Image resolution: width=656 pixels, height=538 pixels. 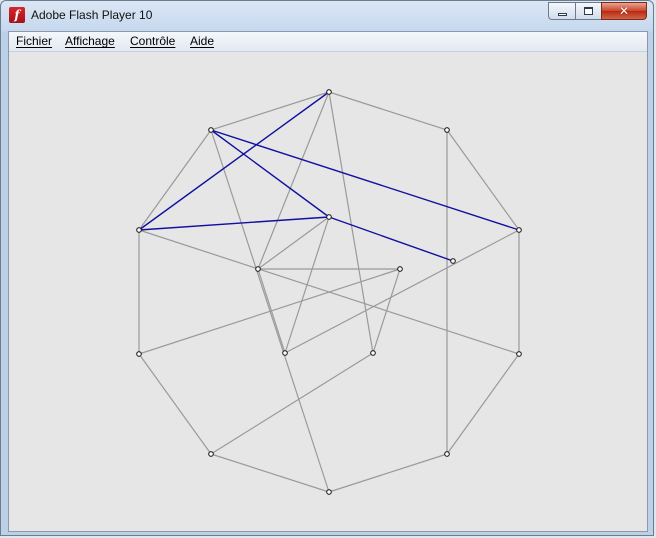 I want to click on maximize-button, so click(x=588, y=11).